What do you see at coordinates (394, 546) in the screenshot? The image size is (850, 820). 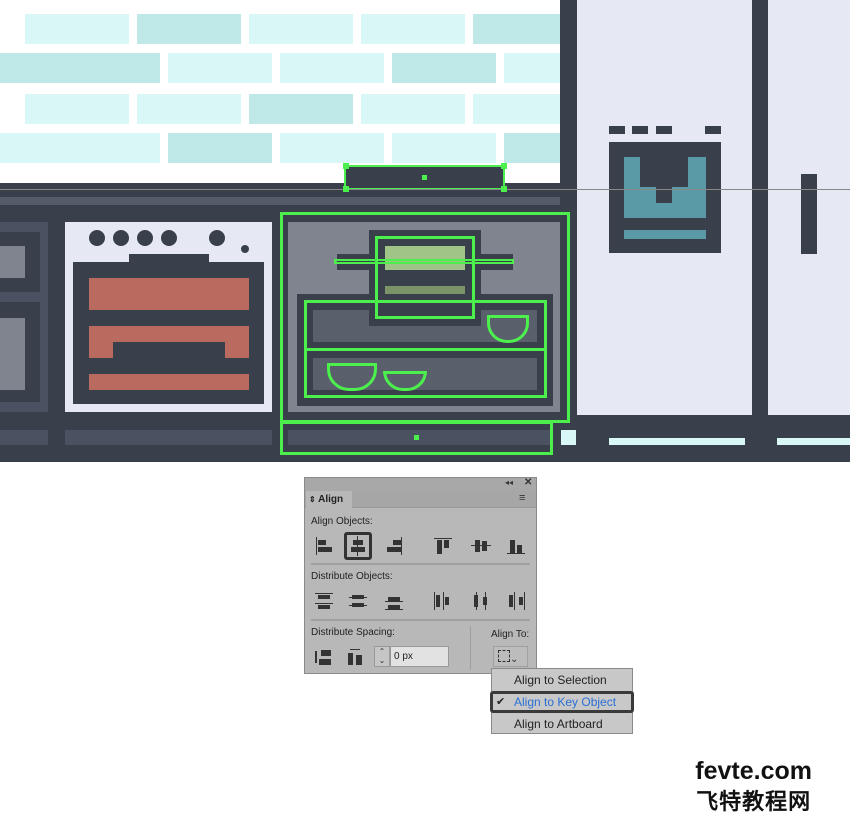 I see `horizontal-align-right-icon` at bounding box center [394, 546].